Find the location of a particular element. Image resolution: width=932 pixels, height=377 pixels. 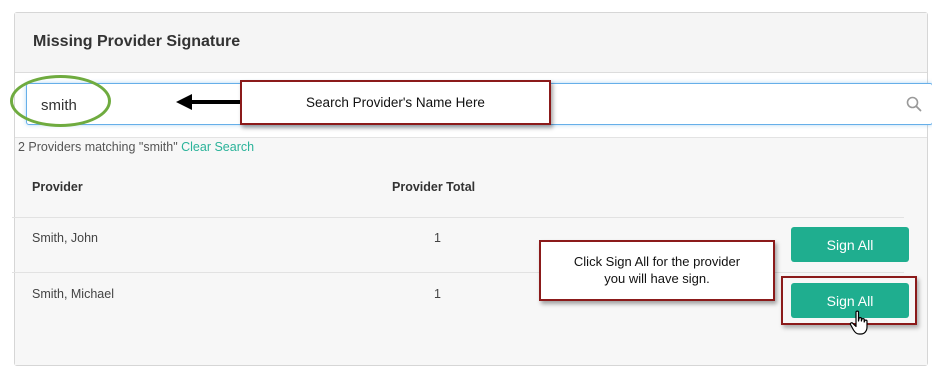

search-highlight-oval is located at coordinates (60, 101).